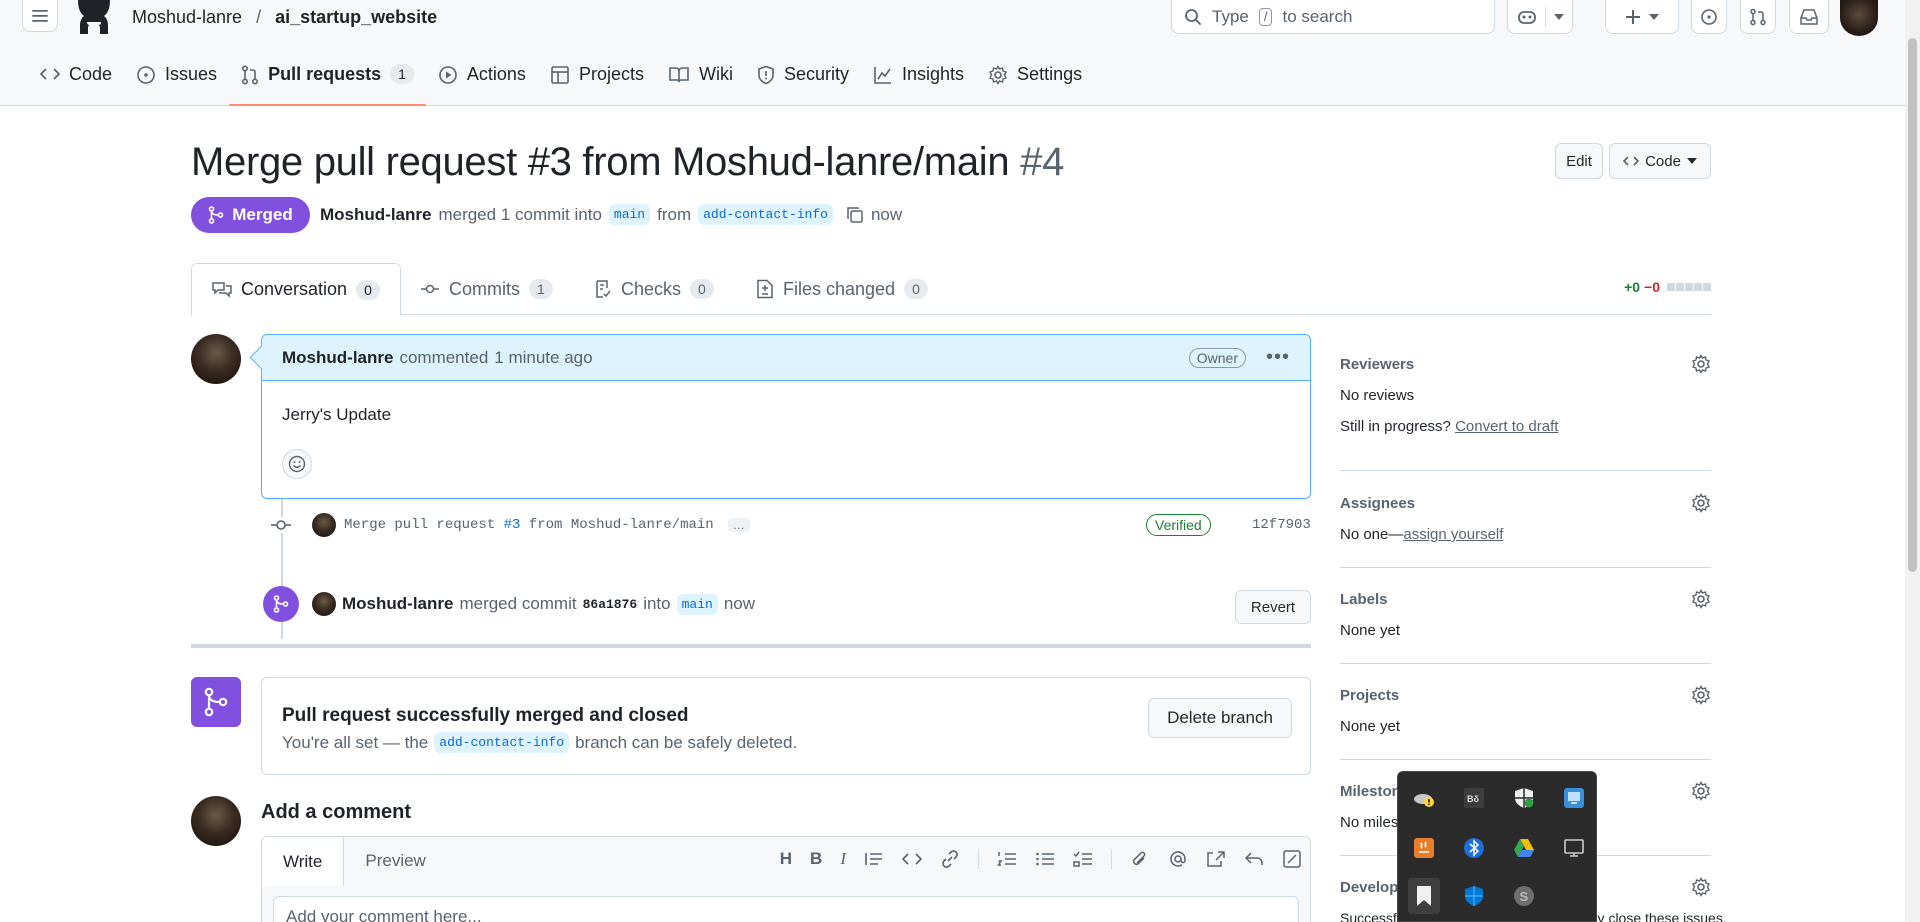 The height and width of the screenshot is (922, 1920). What do you see at coordinates (1579, 161) in the screenshot?
I see `edit-button: Edit` at bounding box center [1579, 161].